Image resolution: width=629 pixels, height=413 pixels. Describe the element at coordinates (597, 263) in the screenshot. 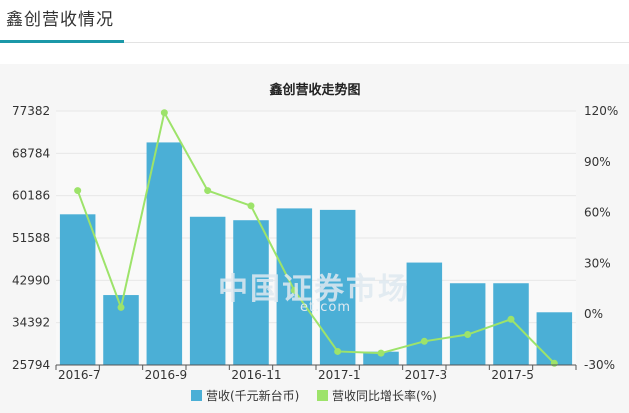

I see `y-right-tick-label: 30%` at that location.